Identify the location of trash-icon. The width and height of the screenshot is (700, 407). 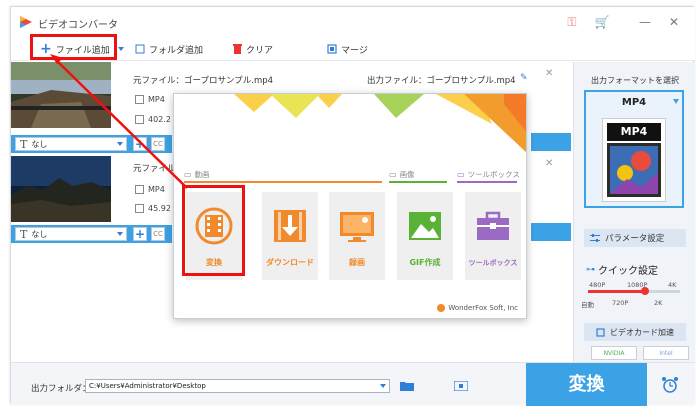
(237, 49).